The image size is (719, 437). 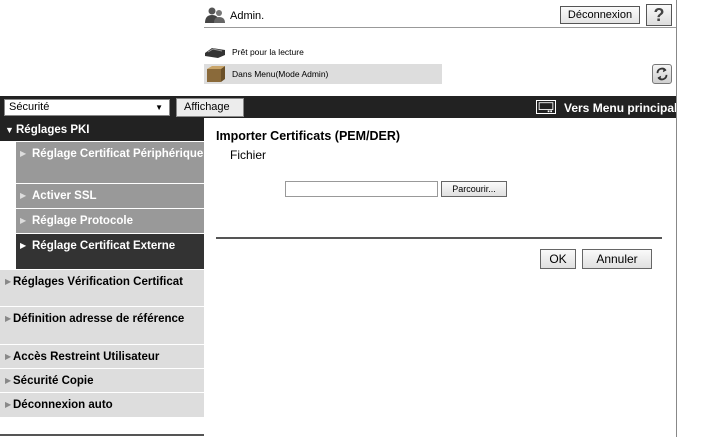 I want to click on admin-user-icon, so click(x=215, y=15).